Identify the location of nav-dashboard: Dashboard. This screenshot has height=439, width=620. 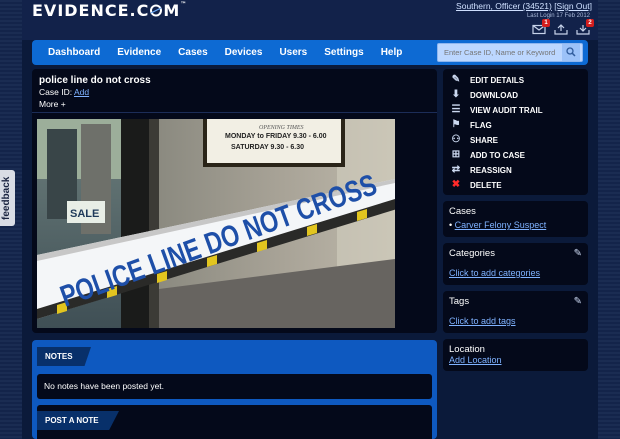
(74, 52).